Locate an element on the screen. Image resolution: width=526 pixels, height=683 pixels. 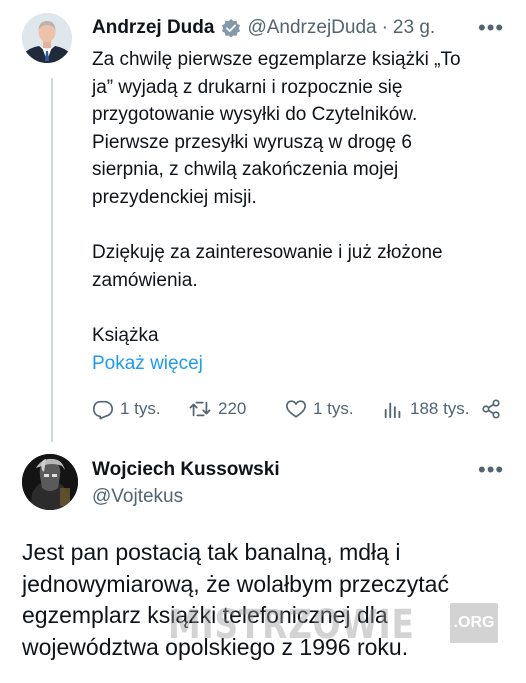
like-button: 1 tys. is located at coordinates (319, 409).